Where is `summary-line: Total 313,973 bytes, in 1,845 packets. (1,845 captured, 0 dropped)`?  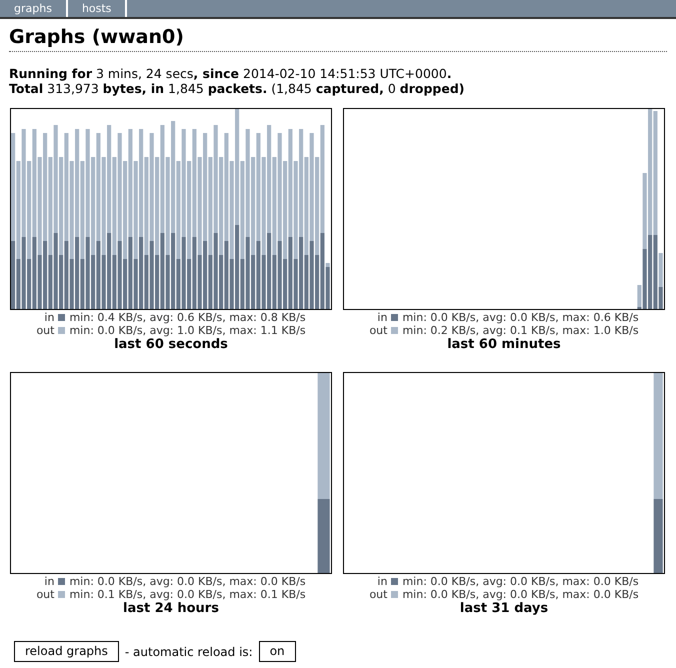
summary-line: Total 313,973 bytes, in 1,845 packets. (1,845 captured, 0 dropped) is located at coordinates (237, 88).